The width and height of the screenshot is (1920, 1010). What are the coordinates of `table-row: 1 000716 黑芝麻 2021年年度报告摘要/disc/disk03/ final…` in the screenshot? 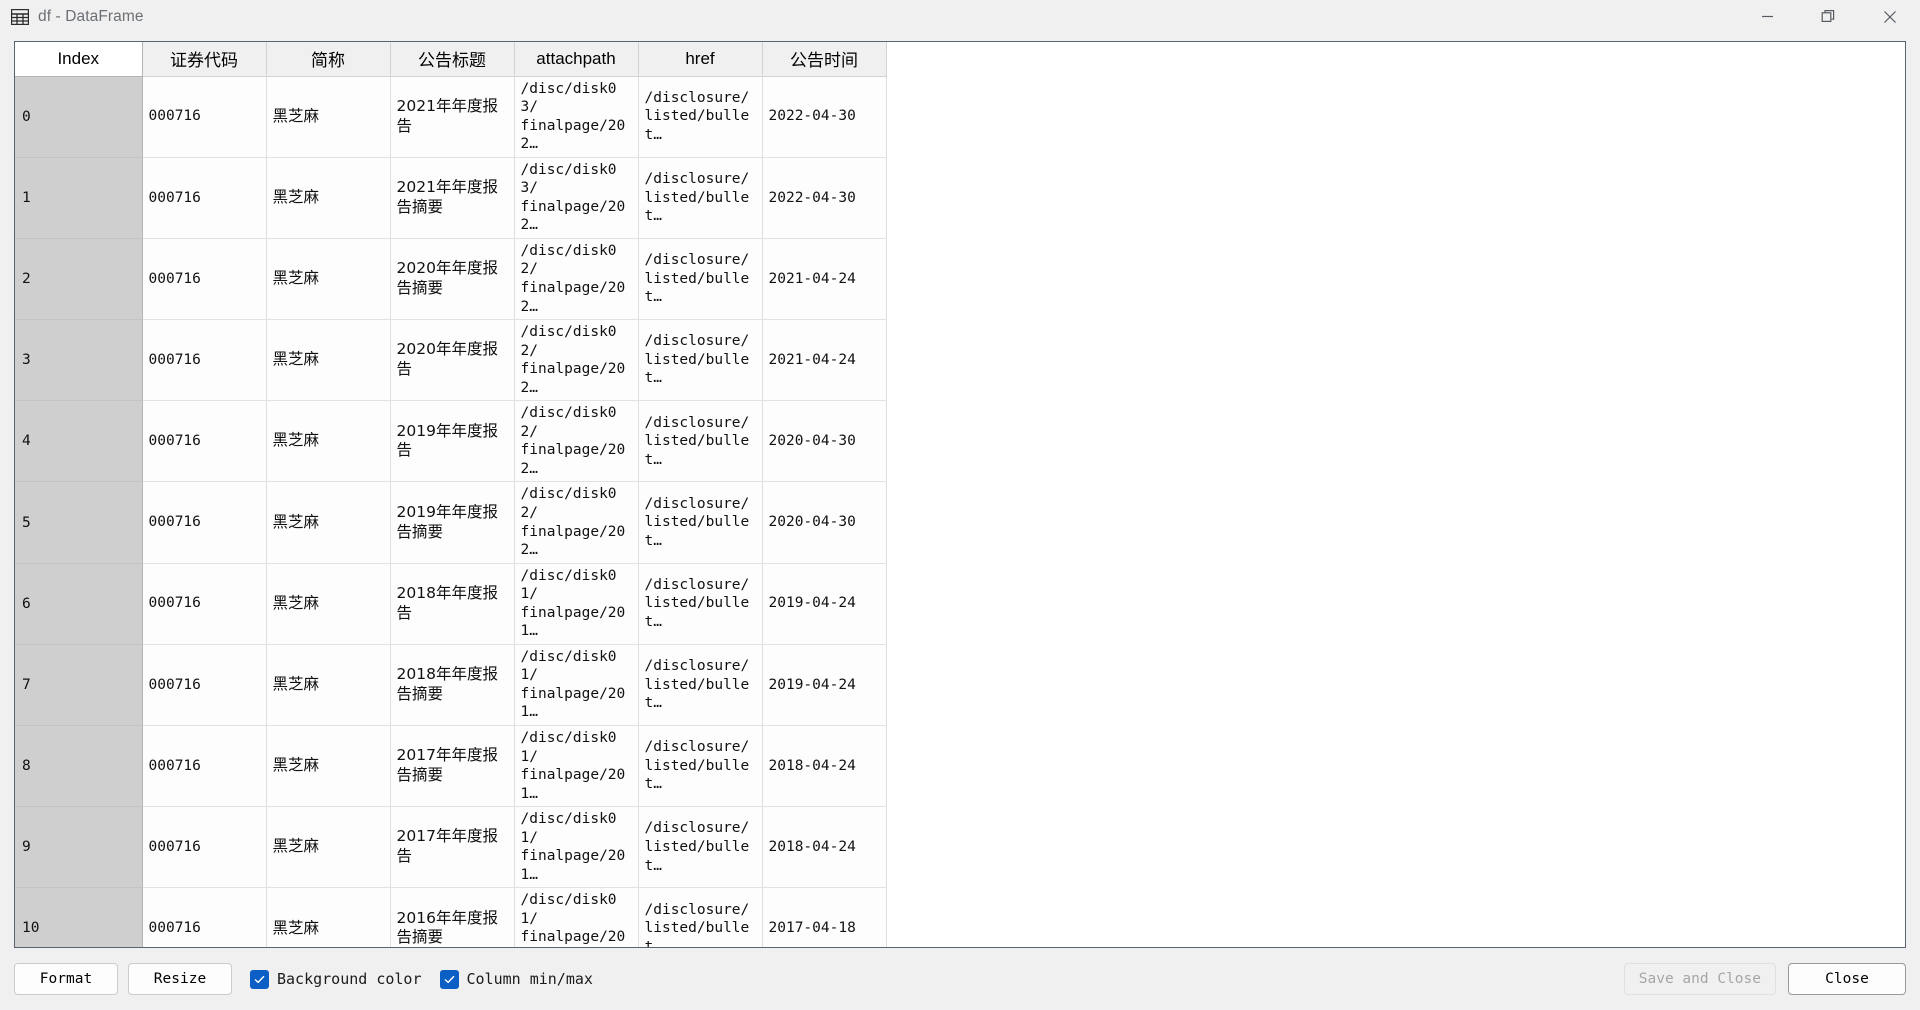 It's located at (451, 198).